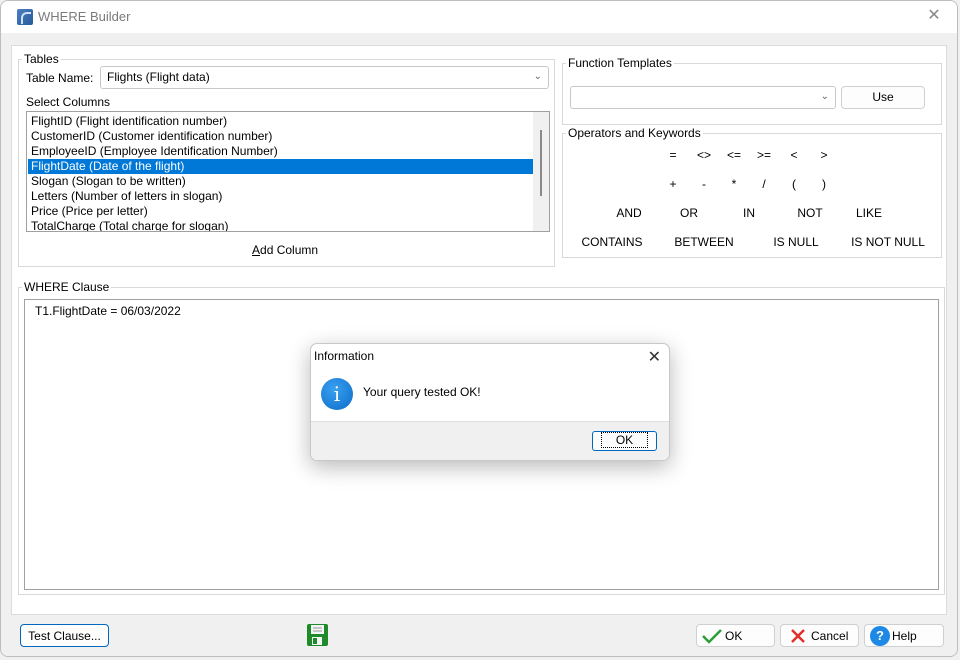  What do you see at coordinates (280, 225) in the screenshot?
I see `column-list-item: TotalCharge (Total charge for slogan)` at bounding box center [280, 225].